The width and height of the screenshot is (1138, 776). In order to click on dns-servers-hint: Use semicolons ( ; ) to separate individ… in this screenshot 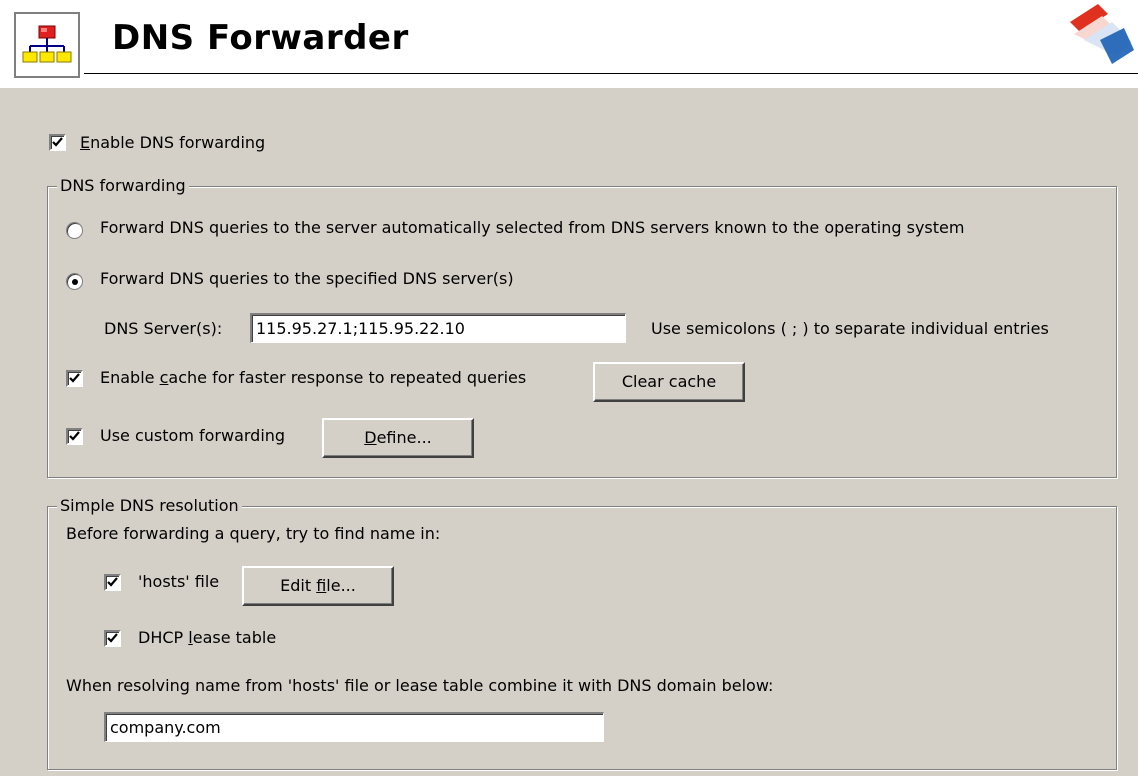, I will do `click(850, 328)`.